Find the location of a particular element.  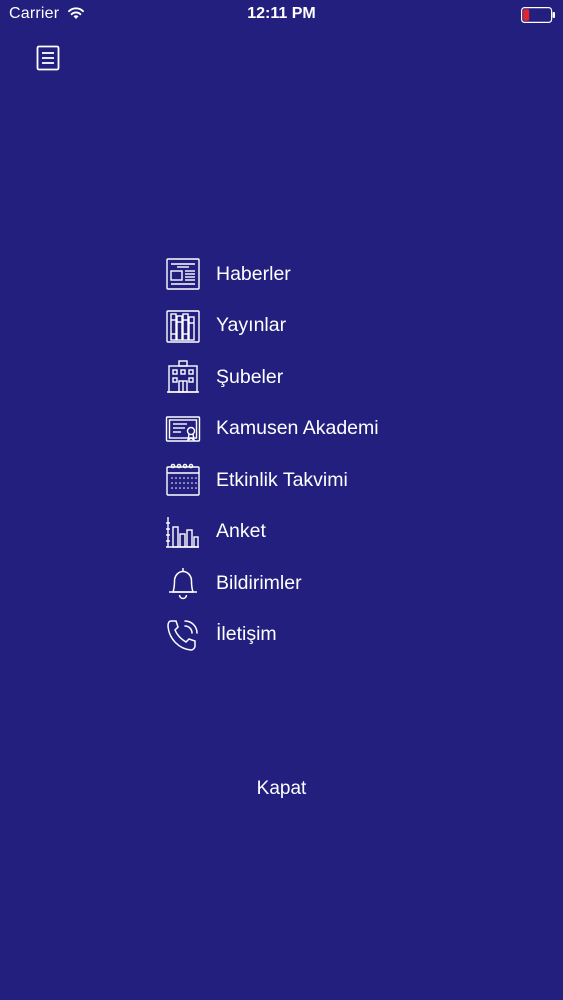

bell-icon is located at coordinates (183, 584).